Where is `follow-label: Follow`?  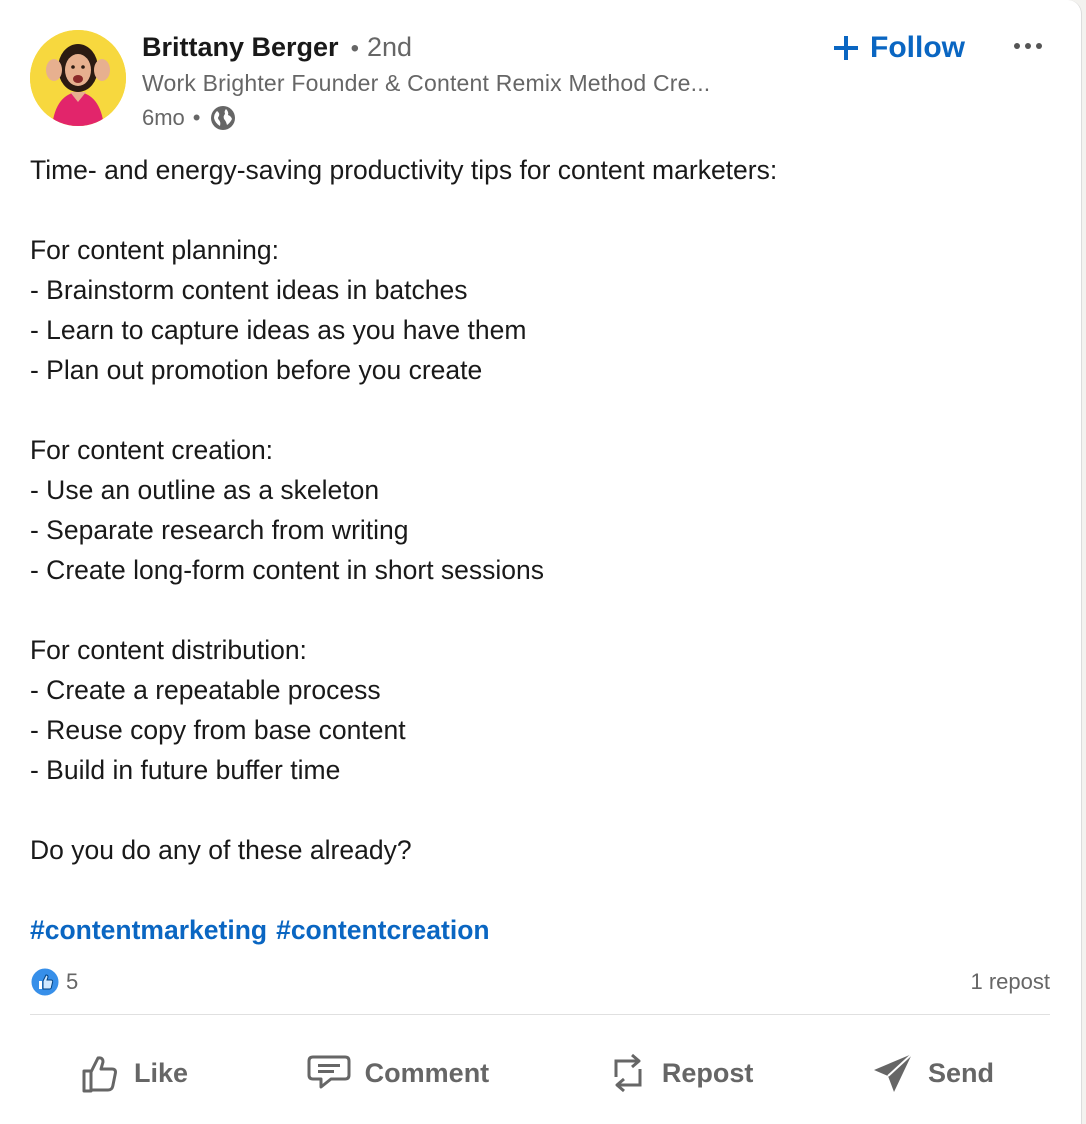
follow-label: Follow is located at coordinates (917, 47).